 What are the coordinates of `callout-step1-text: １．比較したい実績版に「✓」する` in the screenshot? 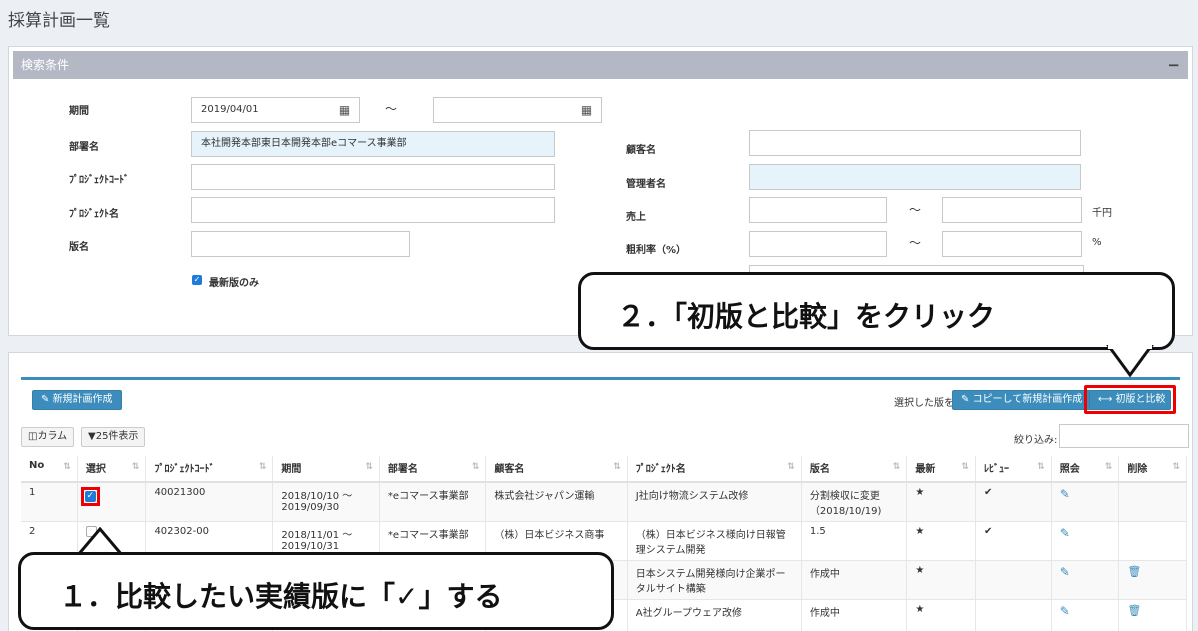 It's located at (281, 596).